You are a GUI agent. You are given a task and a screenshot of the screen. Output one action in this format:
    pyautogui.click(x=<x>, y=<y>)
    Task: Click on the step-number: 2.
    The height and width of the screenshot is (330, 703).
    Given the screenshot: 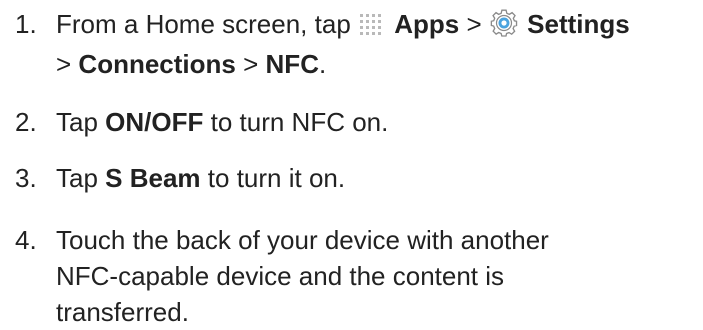 What is the action you would take?
    pyautogui.click(x=26, y=122)
    